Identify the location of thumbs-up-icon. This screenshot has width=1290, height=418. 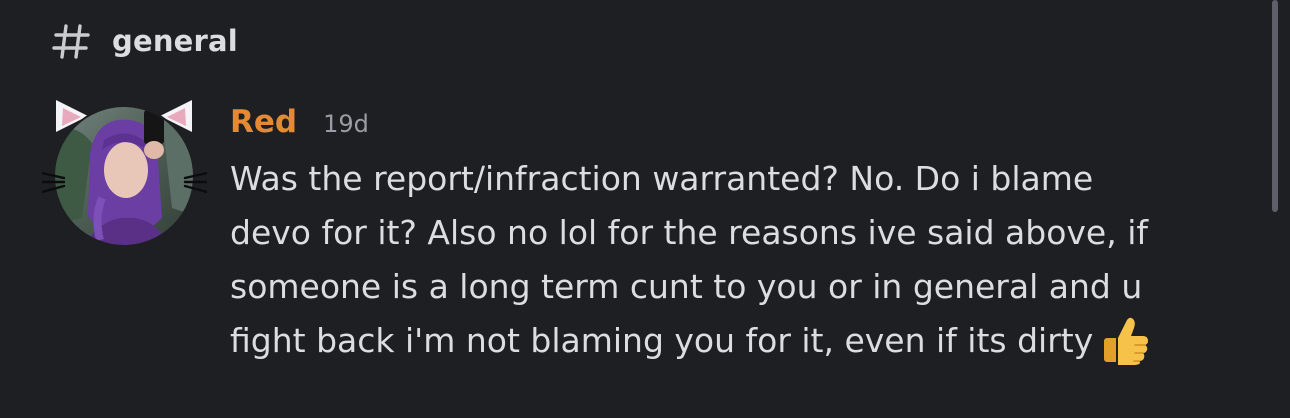
(1125, 340).